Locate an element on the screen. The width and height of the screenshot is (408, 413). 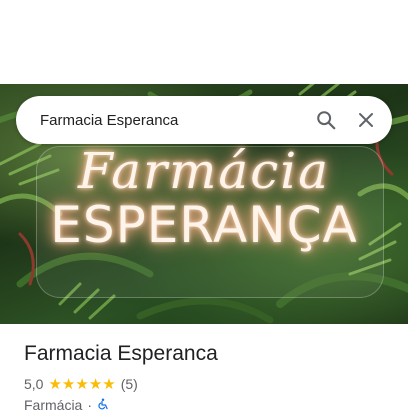
wheelchair-icon is located at coordinates (103, 405).